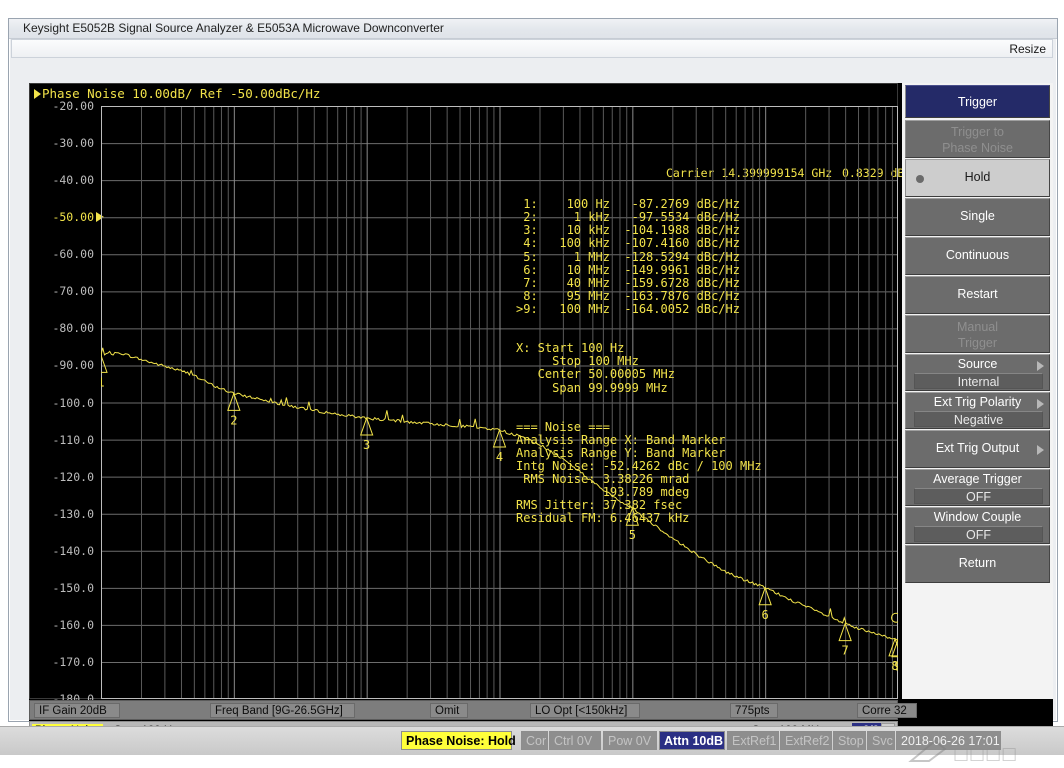 This screenshot has height=768, width=1064. I want to click on y-axis-tick-label: -40.00, so click(73, 180).